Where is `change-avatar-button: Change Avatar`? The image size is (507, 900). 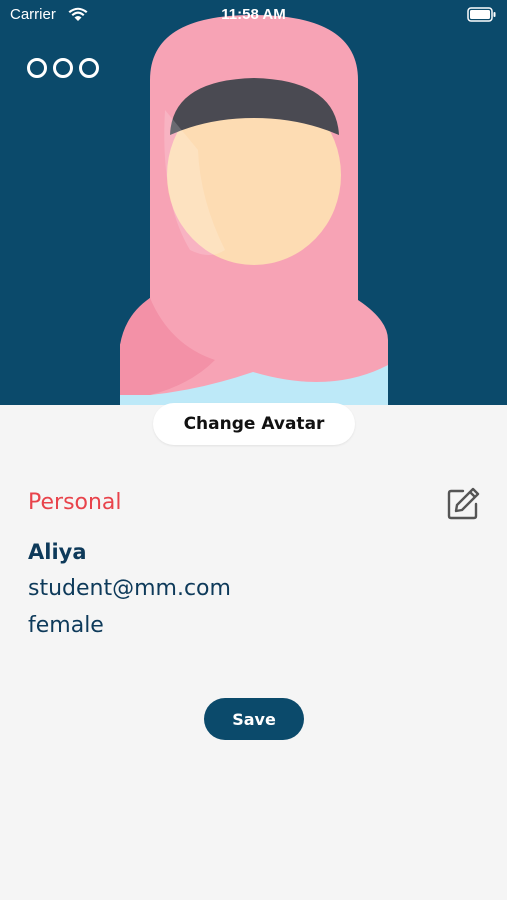 change-avatar-button: Change Avatar is located at coordinates (254, 424).